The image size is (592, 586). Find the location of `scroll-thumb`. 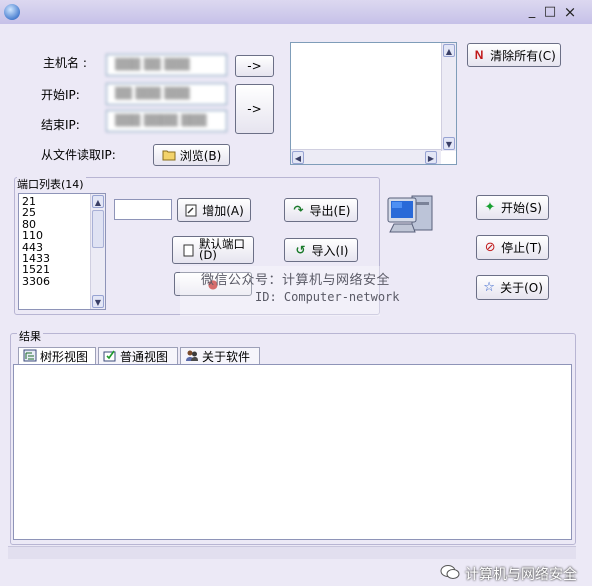

scroll-thumb is located at coordinates (98, 229).